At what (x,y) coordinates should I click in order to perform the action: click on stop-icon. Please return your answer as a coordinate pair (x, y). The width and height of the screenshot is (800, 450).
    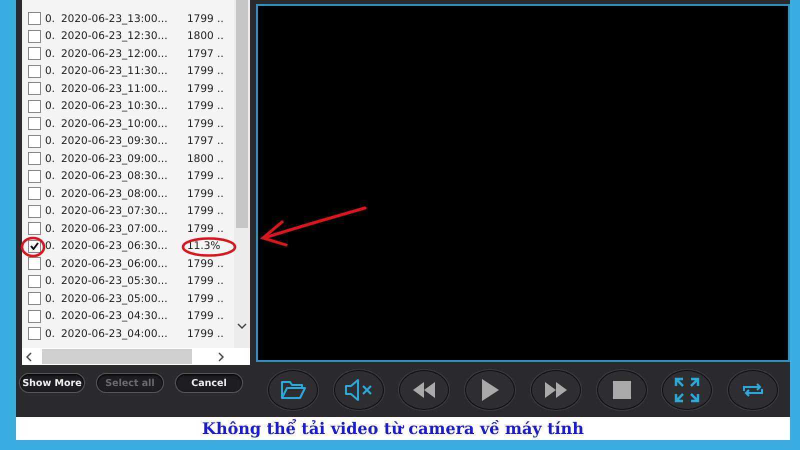
    Looking at the image, I should click on (622, 390).